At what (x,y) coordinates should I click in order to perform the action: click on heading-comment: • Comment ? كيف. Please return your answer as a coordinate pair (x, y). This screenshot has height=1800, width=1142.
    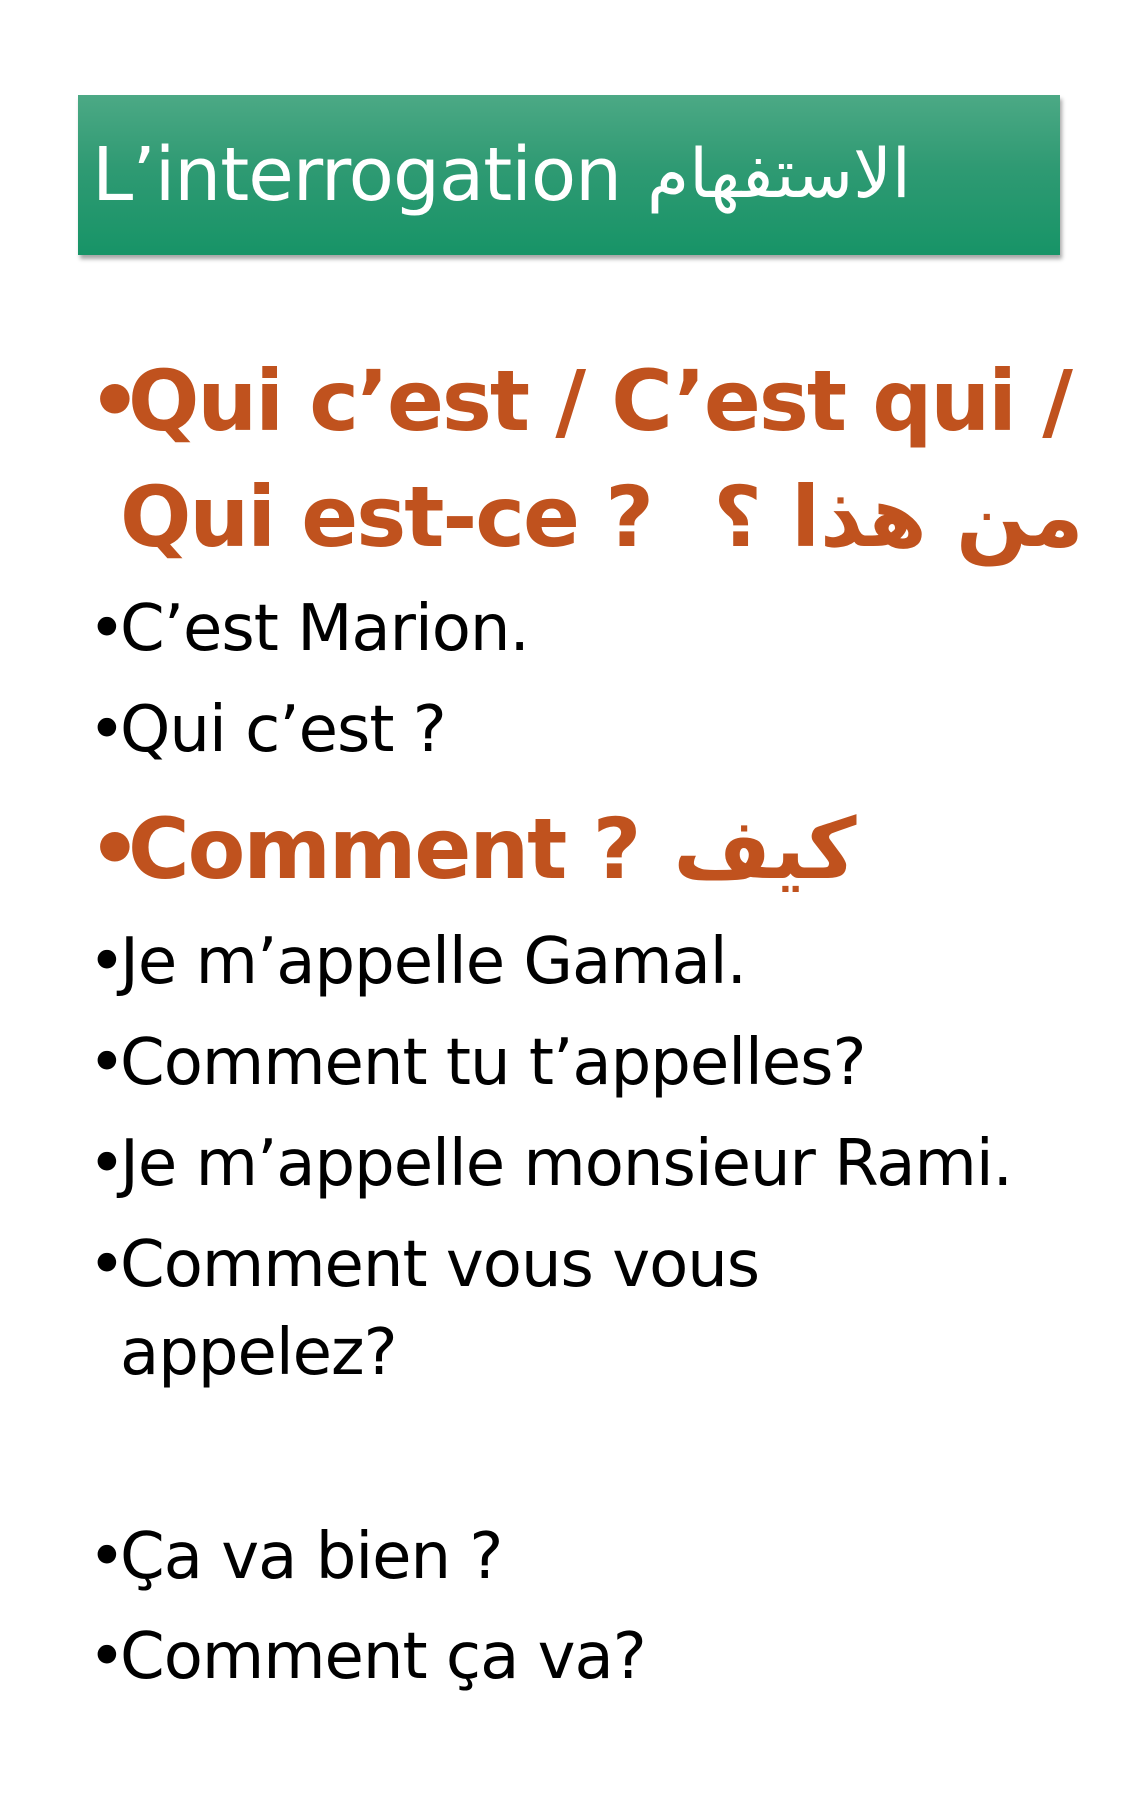
    Looking at the image, I should click on (473, 849).